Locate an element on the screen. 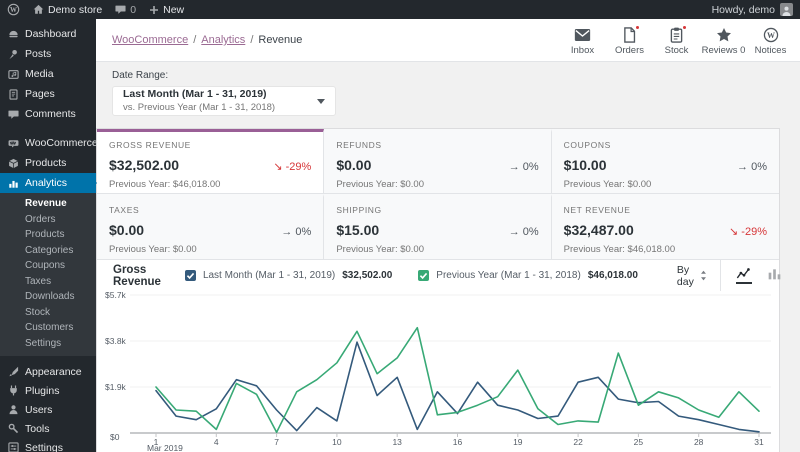 The width and height of the screenshot is (800, 452). trend-down-arrow-icon: ↘ is located at coordinates (278, 167).